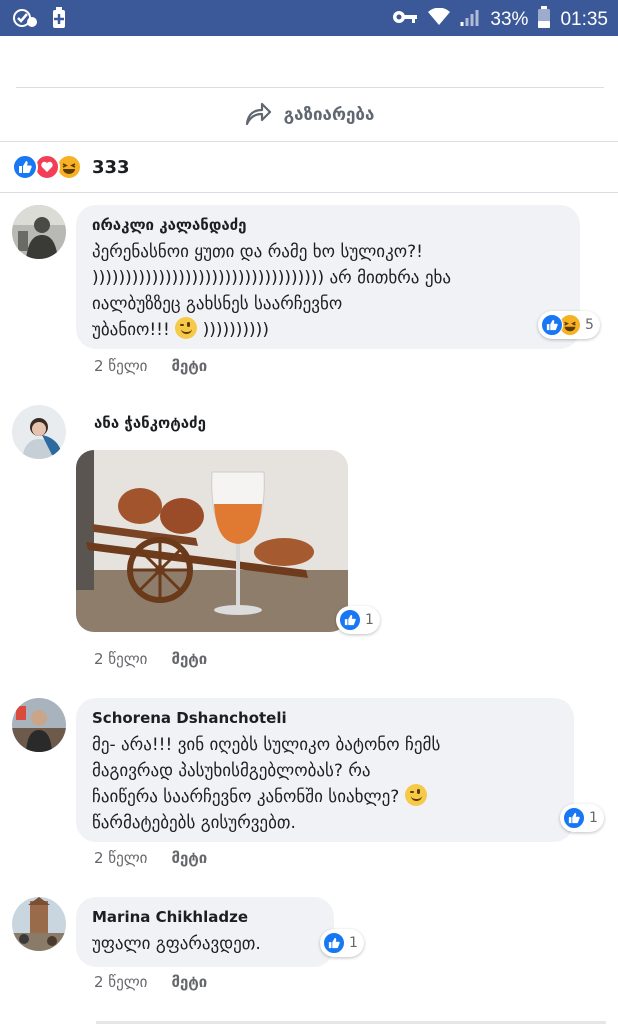  What do you see at coordinates (111, 167) in the screenshot?
I see `reaction-count: 333` at bounding box center [111, 167].